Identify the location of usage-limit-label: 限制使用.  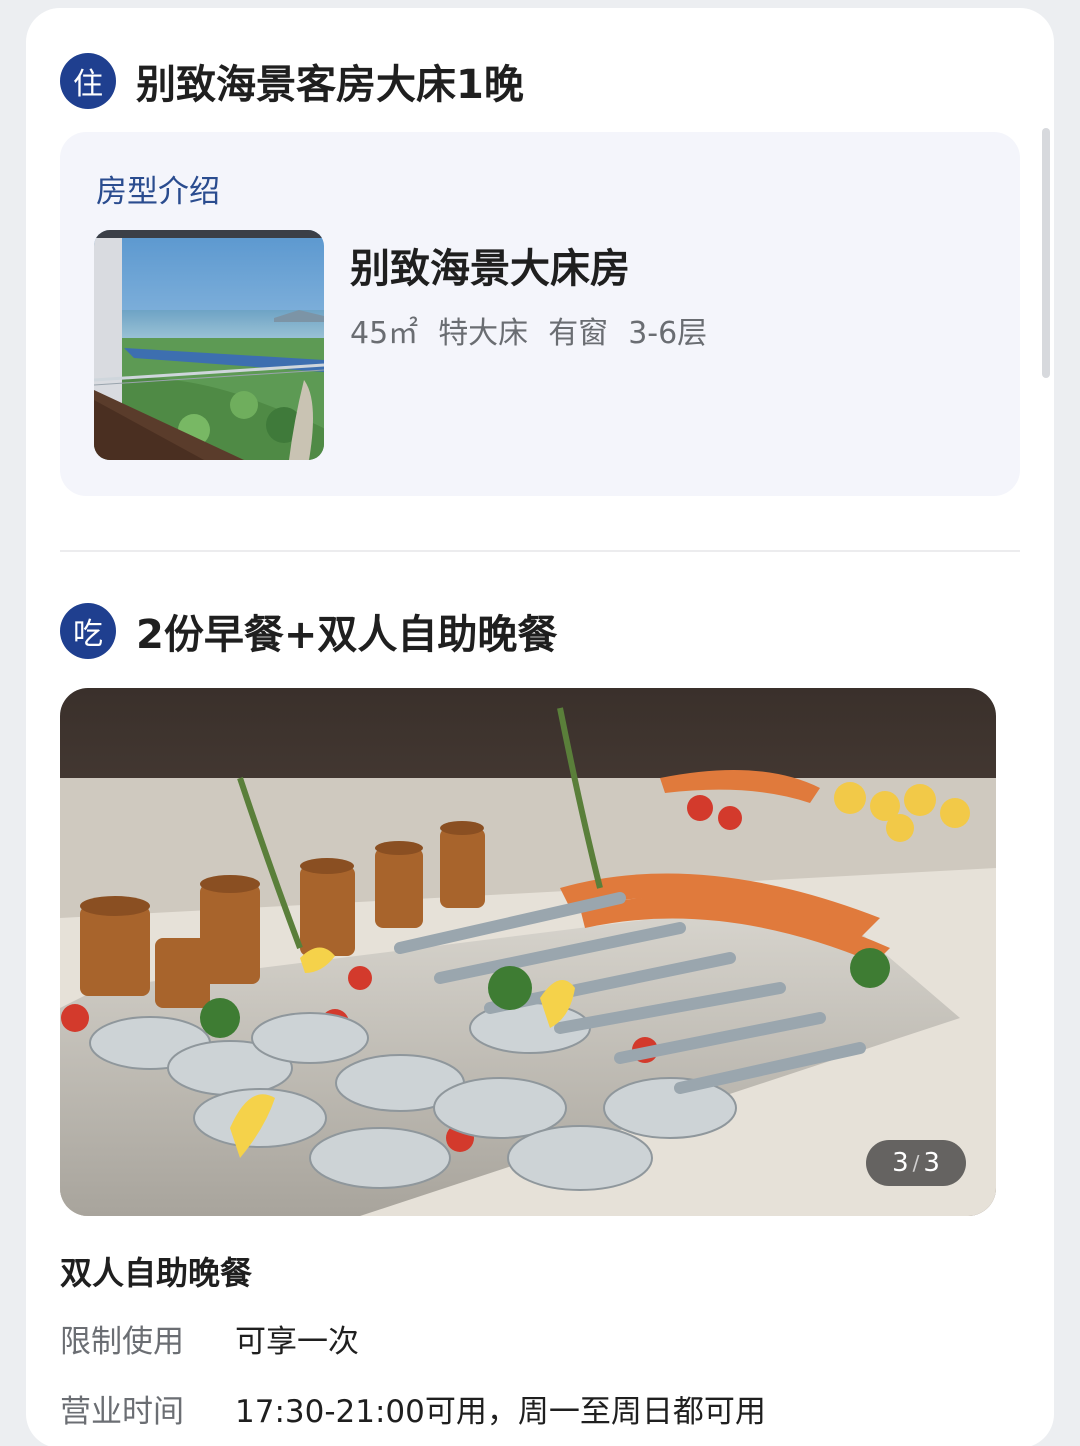
(122, 1342).